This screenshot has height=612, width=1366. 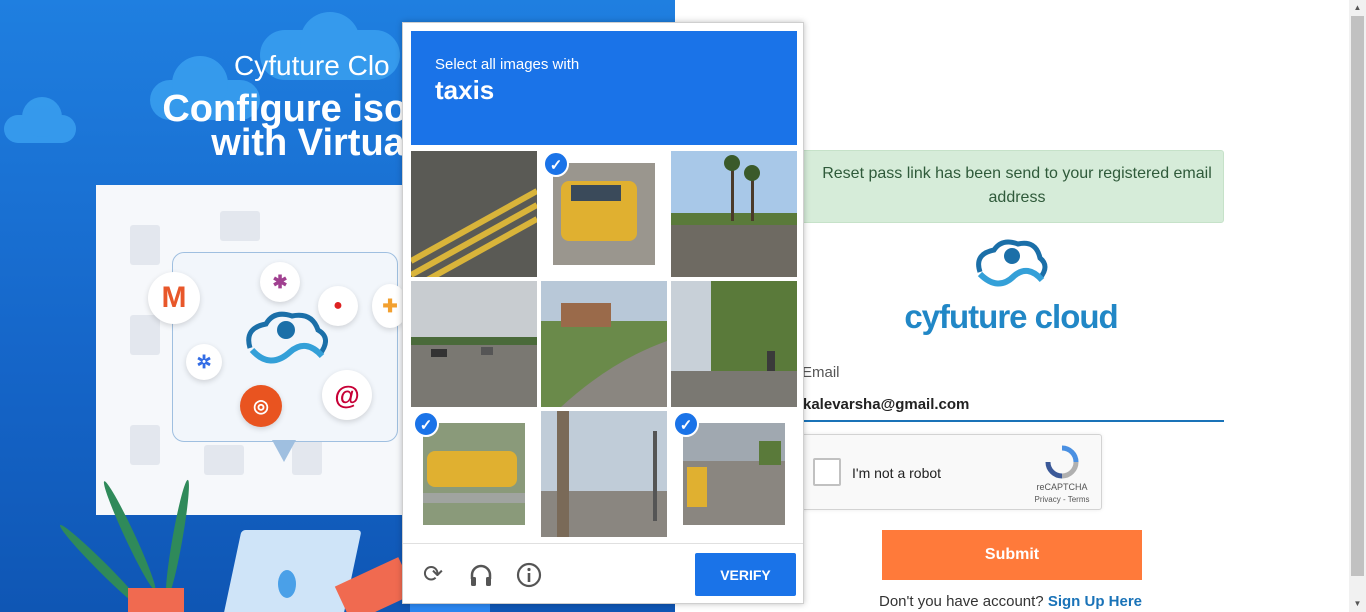 I want to click on captcha-tile-utility-pole, so click(x=604, y=474).